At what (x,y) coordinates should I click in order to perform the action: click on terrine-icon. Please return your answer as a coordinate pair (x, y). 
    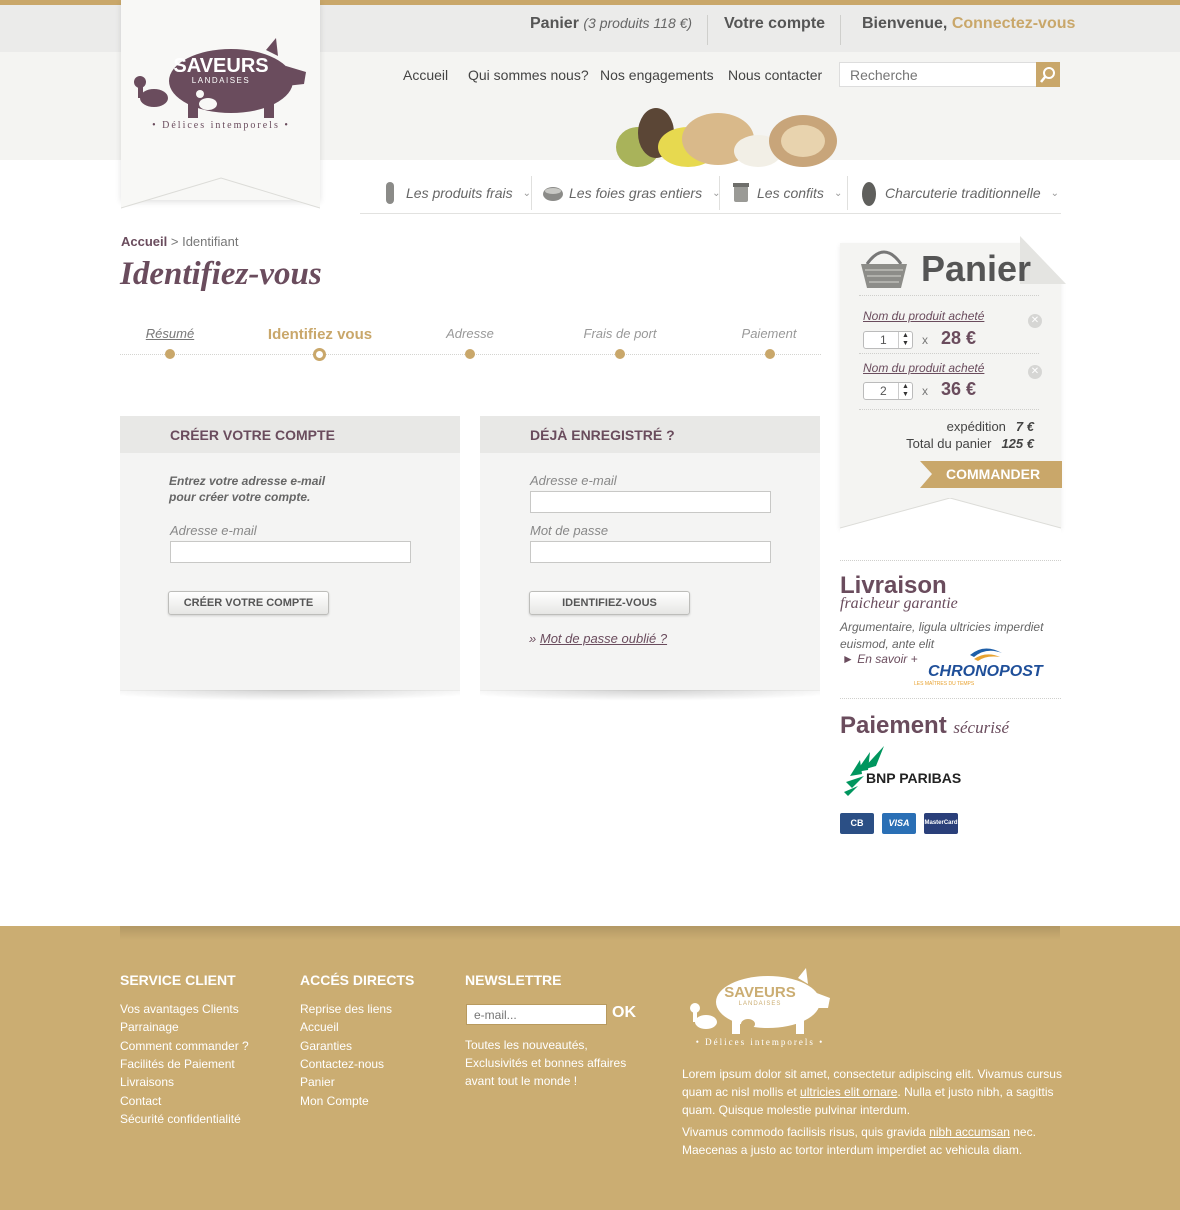
    Looking at the image, I should click on (553, 194).